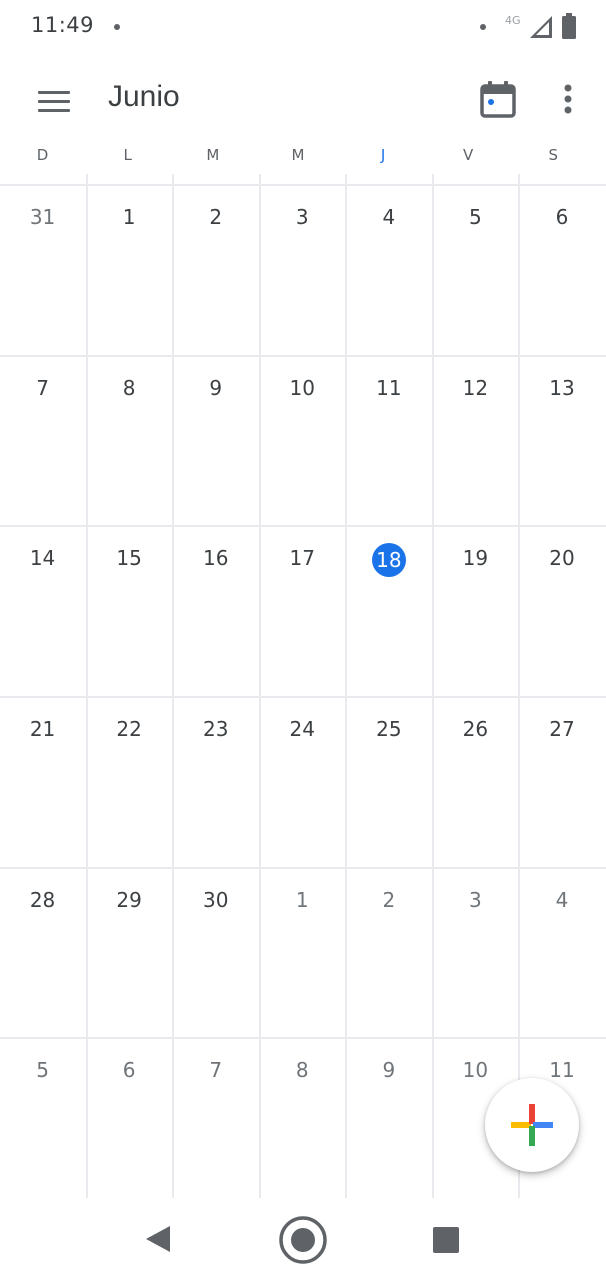 This screenshot has width=606, height=1280. I want to click on menu-button, so click(54, 102).